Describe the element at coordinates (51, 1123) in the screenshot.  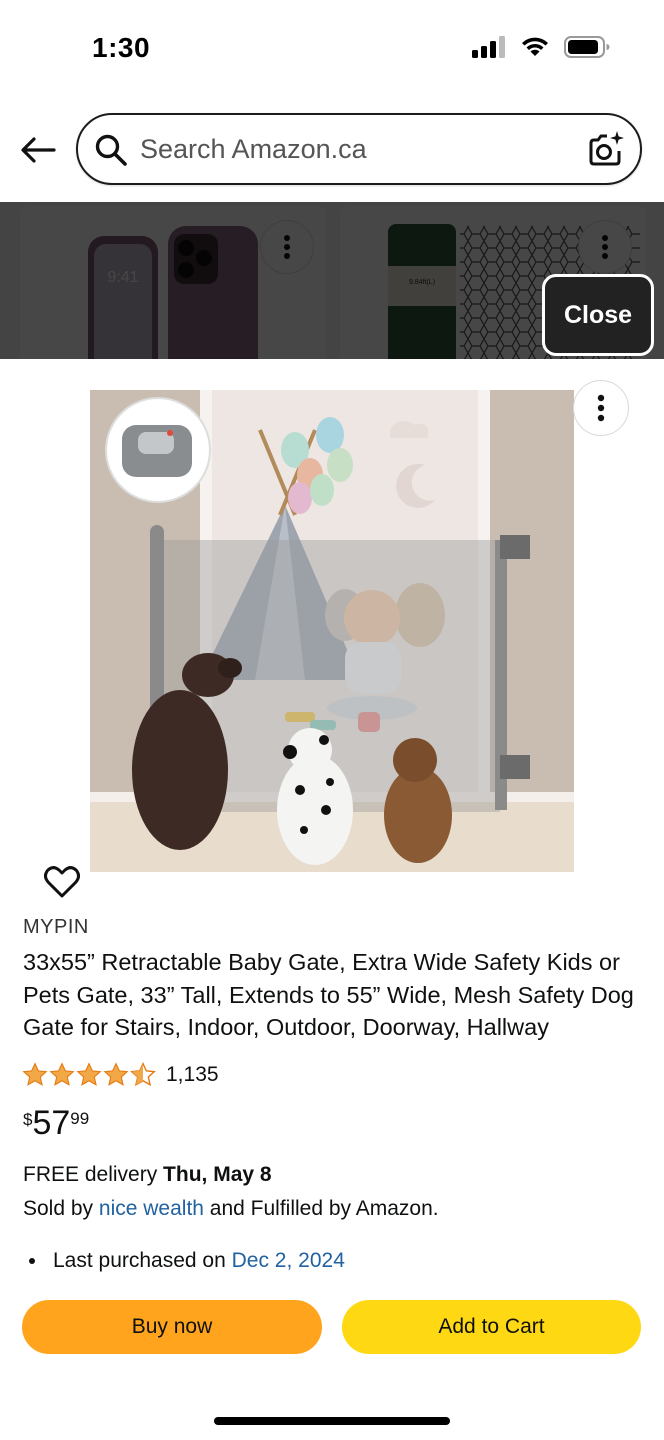
I see `price-whole: 57` at that location.